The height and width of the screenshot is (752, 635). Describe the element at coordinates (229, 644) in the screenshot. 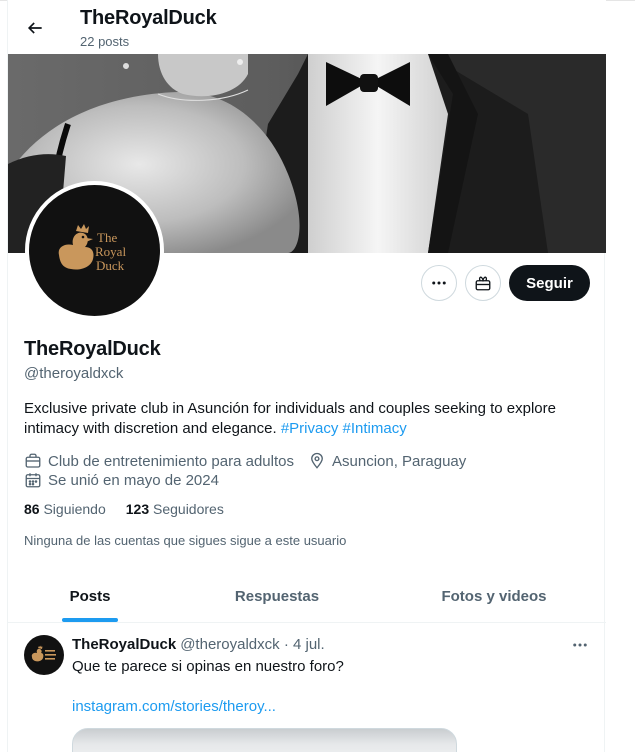

I see `tweet-author-handle: @theroyaldxck` at that location.